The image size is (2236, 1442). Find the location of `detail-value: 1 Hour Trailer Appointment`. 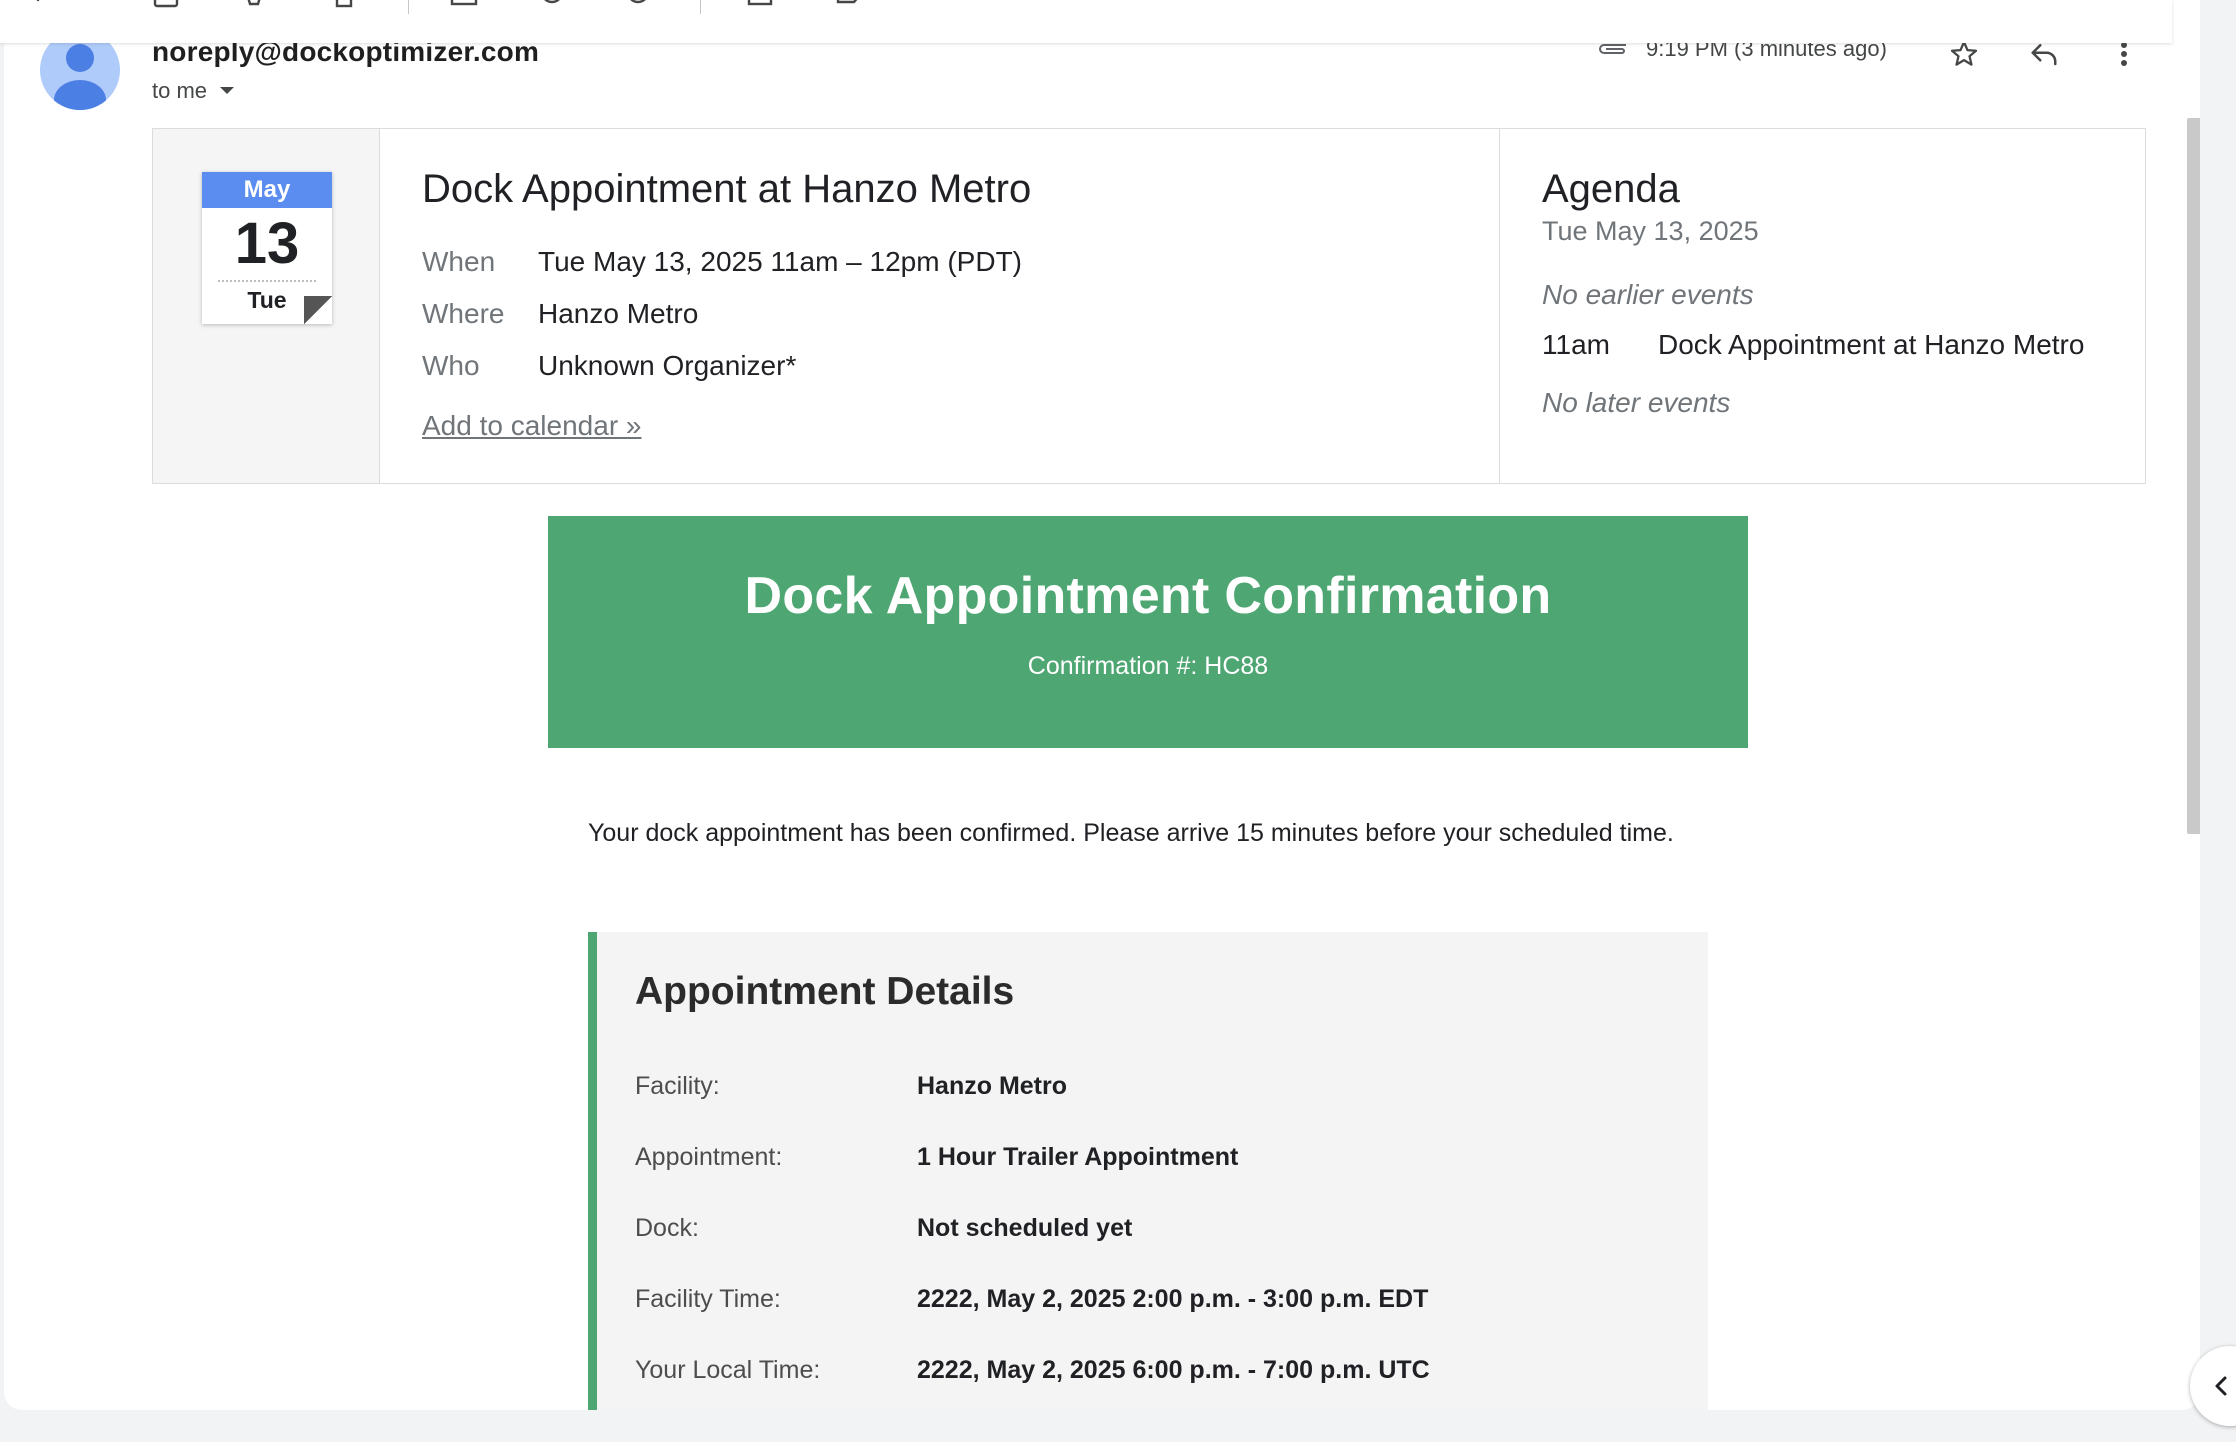

detail-value: 1 Hour Trailer Appointment is located at coordinates (1078, 1157).